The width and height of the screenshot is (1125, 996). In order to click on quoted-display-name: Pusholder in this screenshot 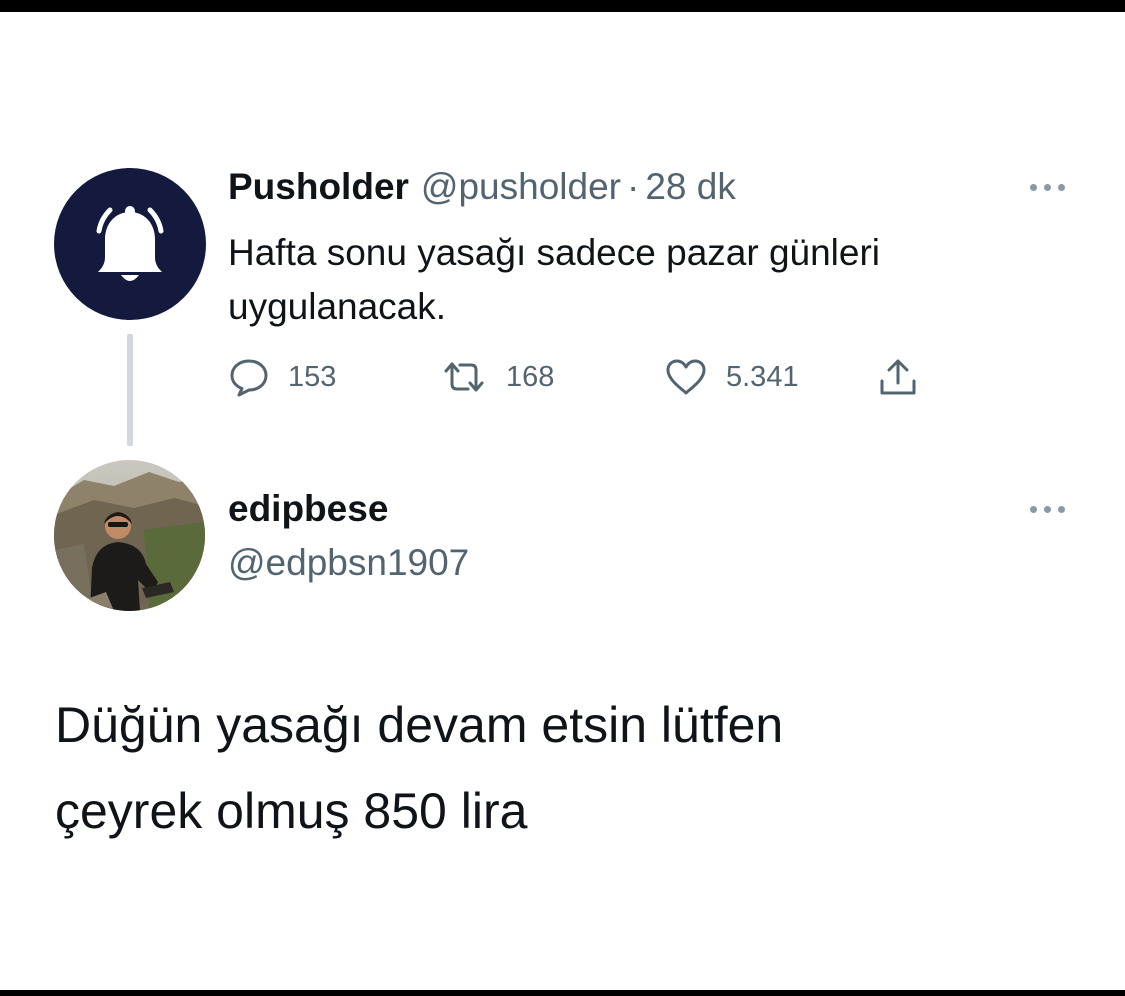, I will do `click(318, 187)`.